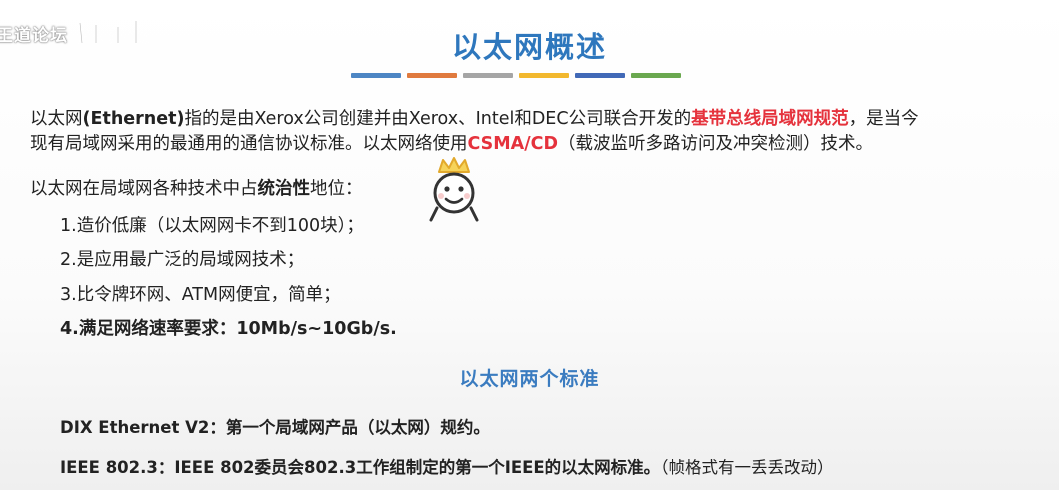 The height and width of the screenshot is (490, 1059). What do you see at coordinates (715, 144) in the screenshot?
I see `intro-text: （载波监听多路访问及冲突检测）技术。` at bounding box center [715, 144].